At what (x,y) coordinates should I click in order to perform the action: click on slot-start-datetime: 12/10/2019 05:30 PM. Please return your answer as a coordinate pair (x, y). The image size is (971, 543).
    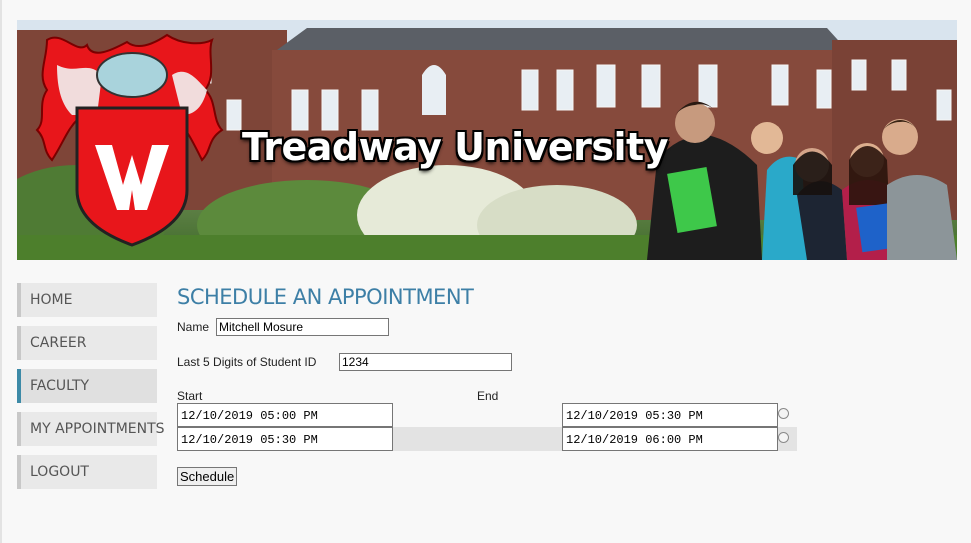
    Looking at the image, I should click on (285, 439).